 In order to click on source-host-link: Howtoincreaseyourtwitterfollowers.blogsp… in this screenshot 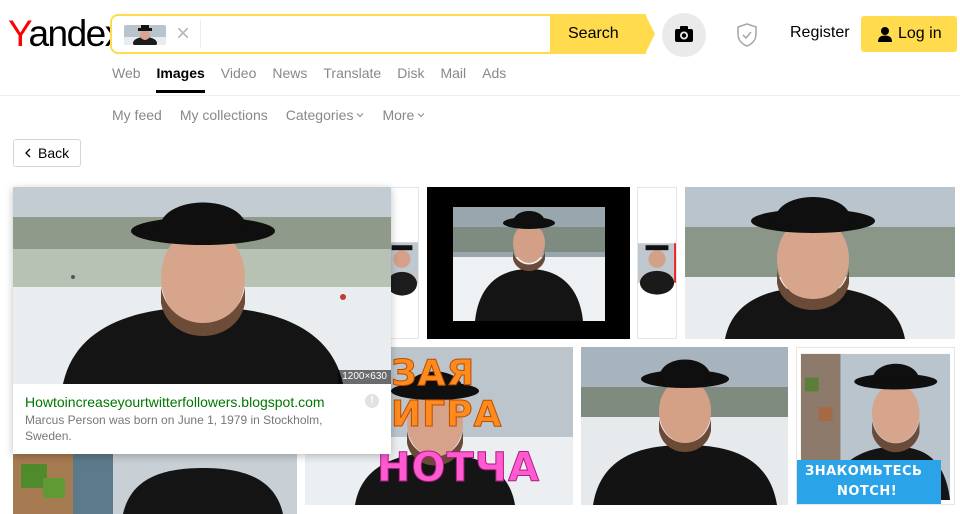, I will do `click(175, 402)`.